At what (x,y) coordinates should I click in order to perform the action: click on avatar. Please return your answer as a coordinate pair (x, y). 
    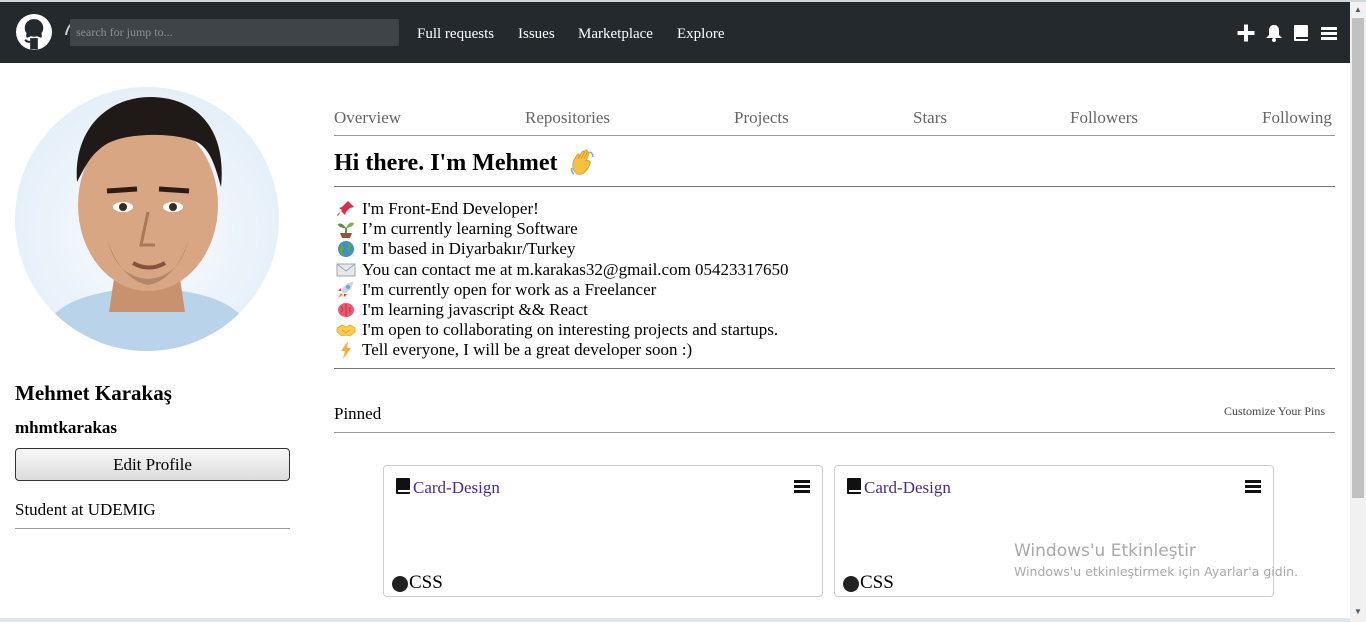
    Looking at the image, I should click on (147, 219).